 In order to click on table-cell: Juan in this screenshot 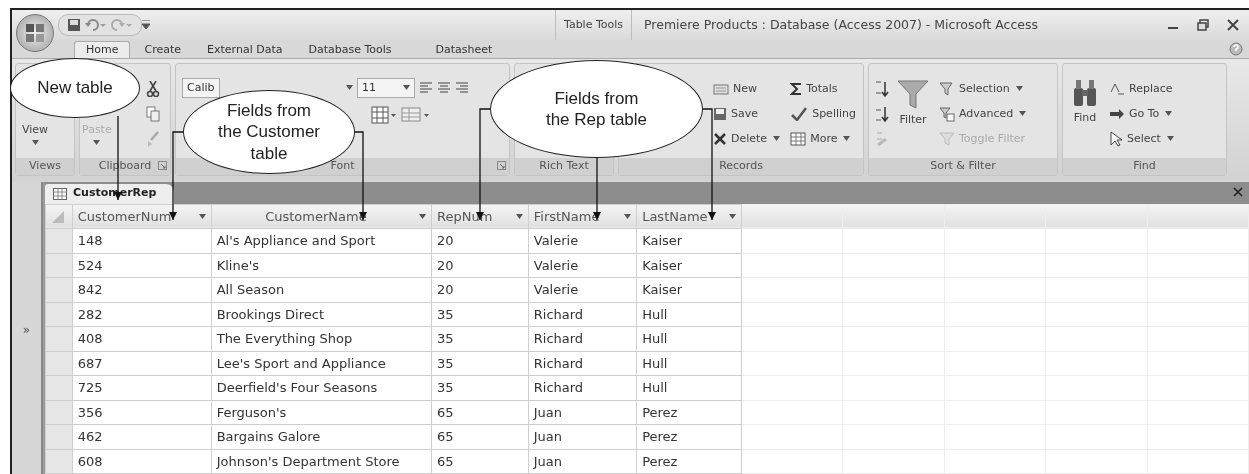, I will do `click(582, 412)`.